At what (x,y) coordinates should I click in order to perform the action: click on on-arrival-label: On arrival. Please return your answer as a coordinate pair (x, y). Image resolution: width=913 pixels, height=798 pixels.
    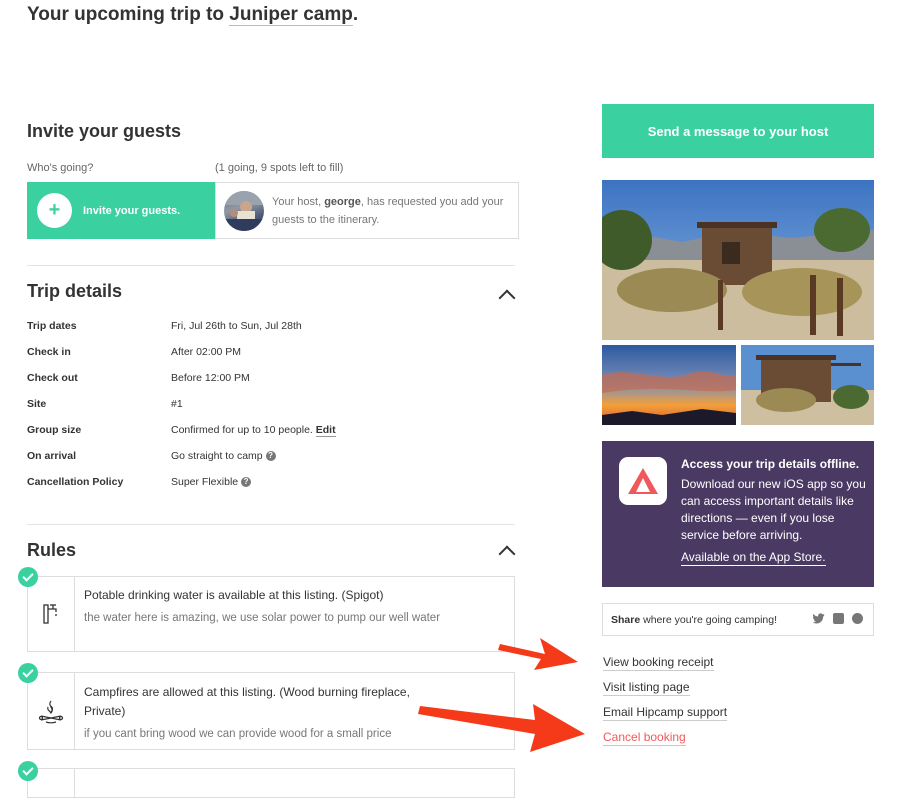
    Looking at the image, I should click on (52, 456).